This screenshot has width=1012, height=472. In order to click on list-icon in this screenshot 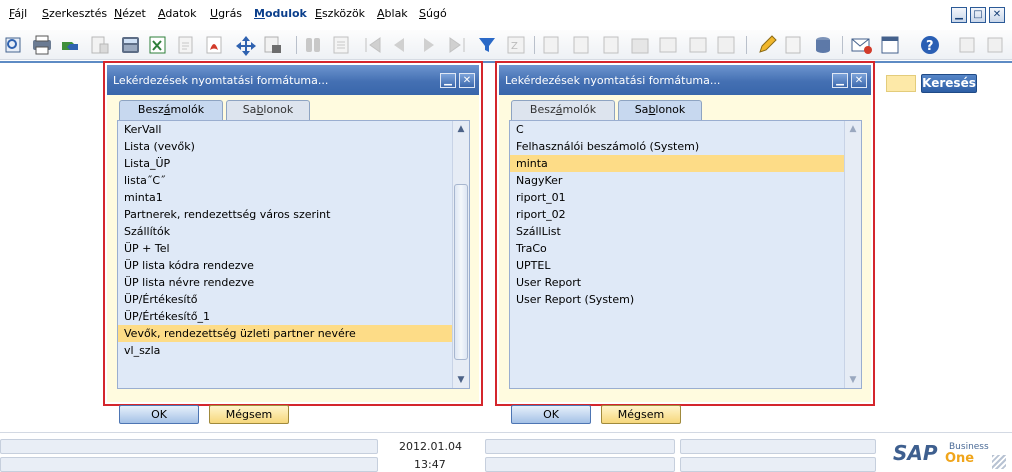, I will do `click(341, 45)`.